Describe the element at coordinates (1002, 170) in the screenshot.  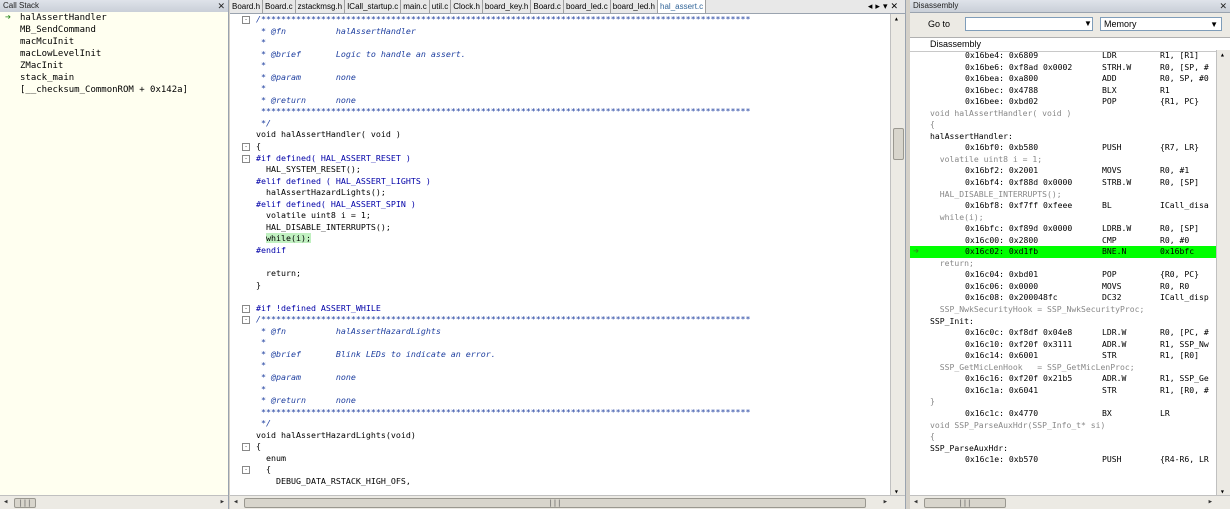
I see `instruction-address: 0x16bf2: 0x2001` at that location.